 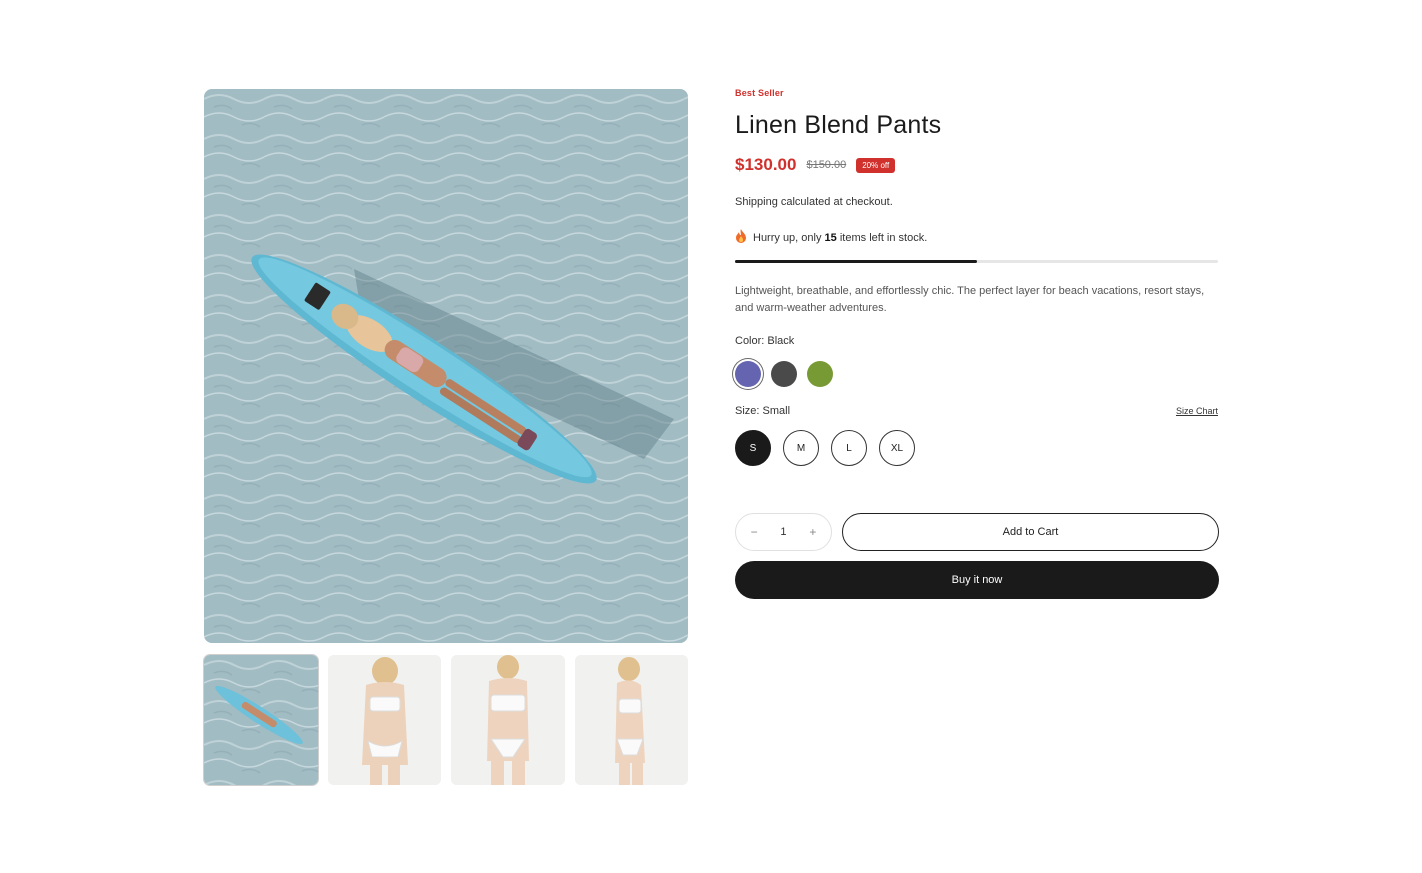 I want to click on color-swatch-charcoal, so click(x=784, y=374).